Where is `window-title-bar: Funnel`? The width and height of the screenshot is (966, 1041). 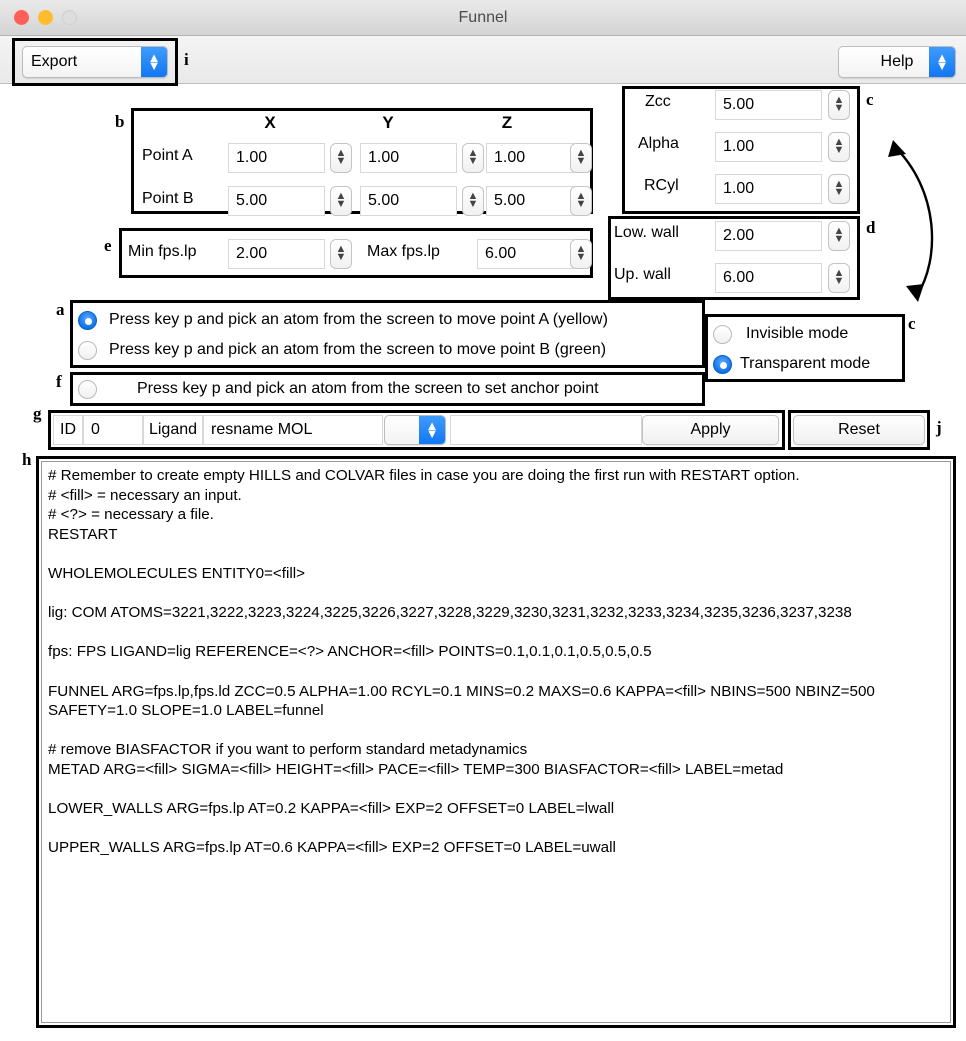
window-title-bar: Funnel is located at coordinates (483, 18).